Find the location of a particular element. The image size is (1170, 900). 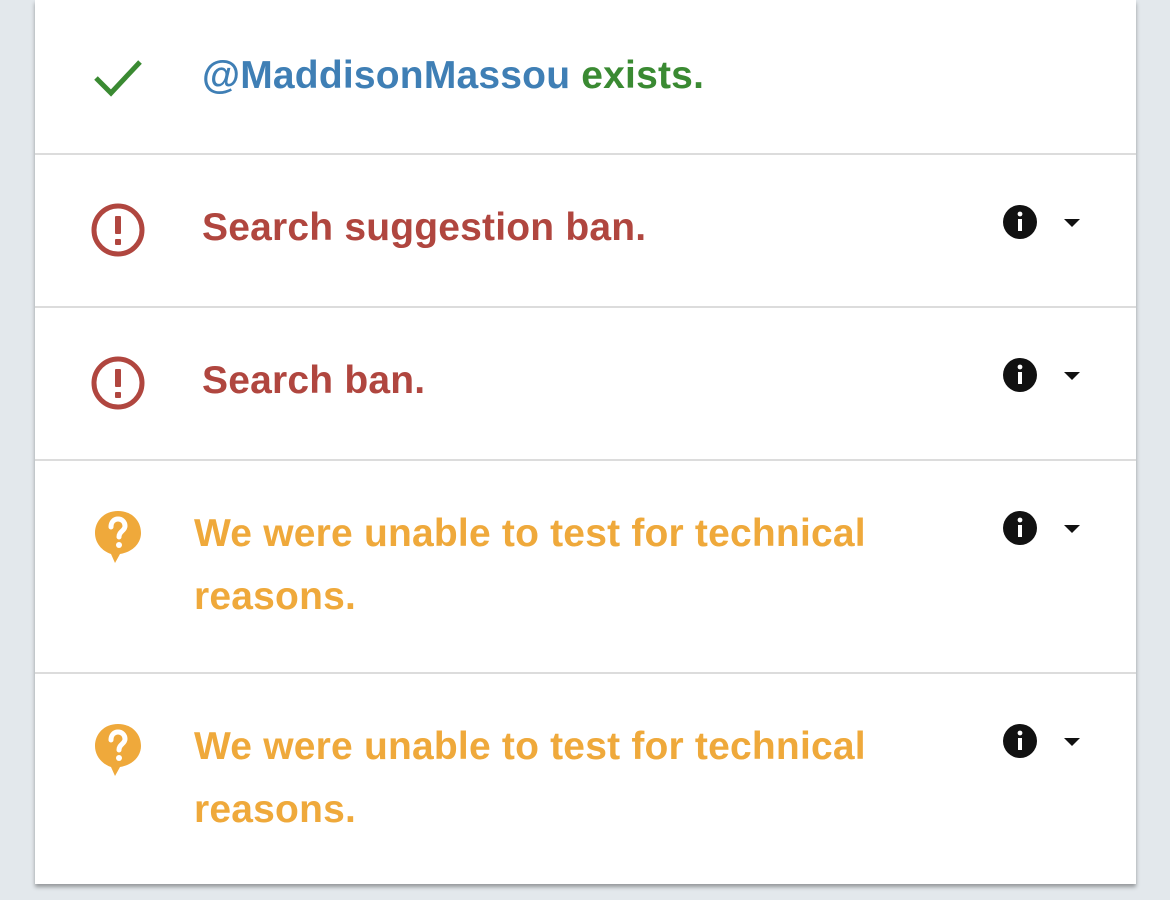

exists-message: @MaddisonMassou exists. is located at coordinates (453, 75).